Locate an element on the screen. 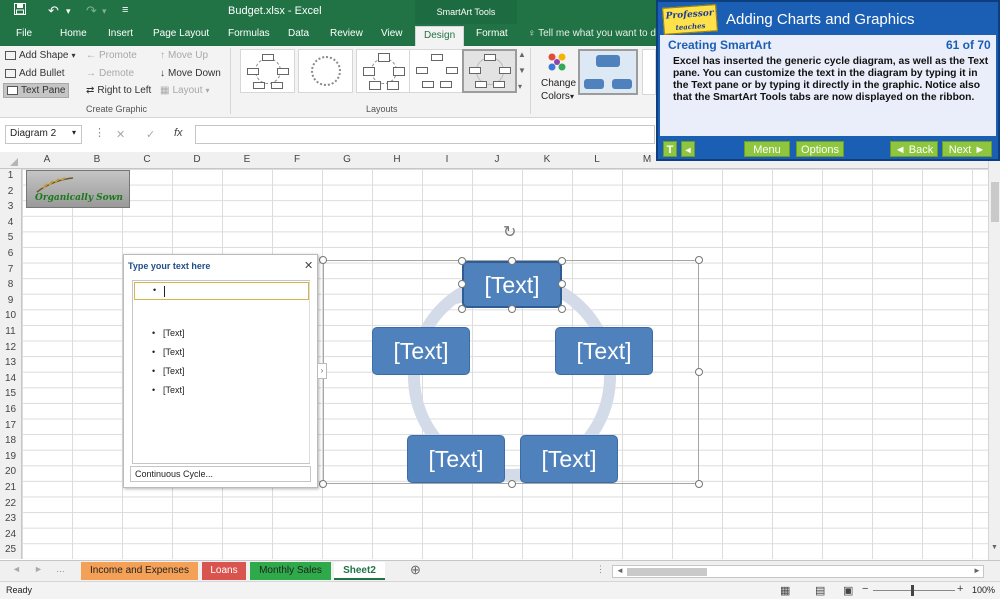 The image size is (1000, 599). cycle-node-2: [Text] is located at coordinates (604, 351).